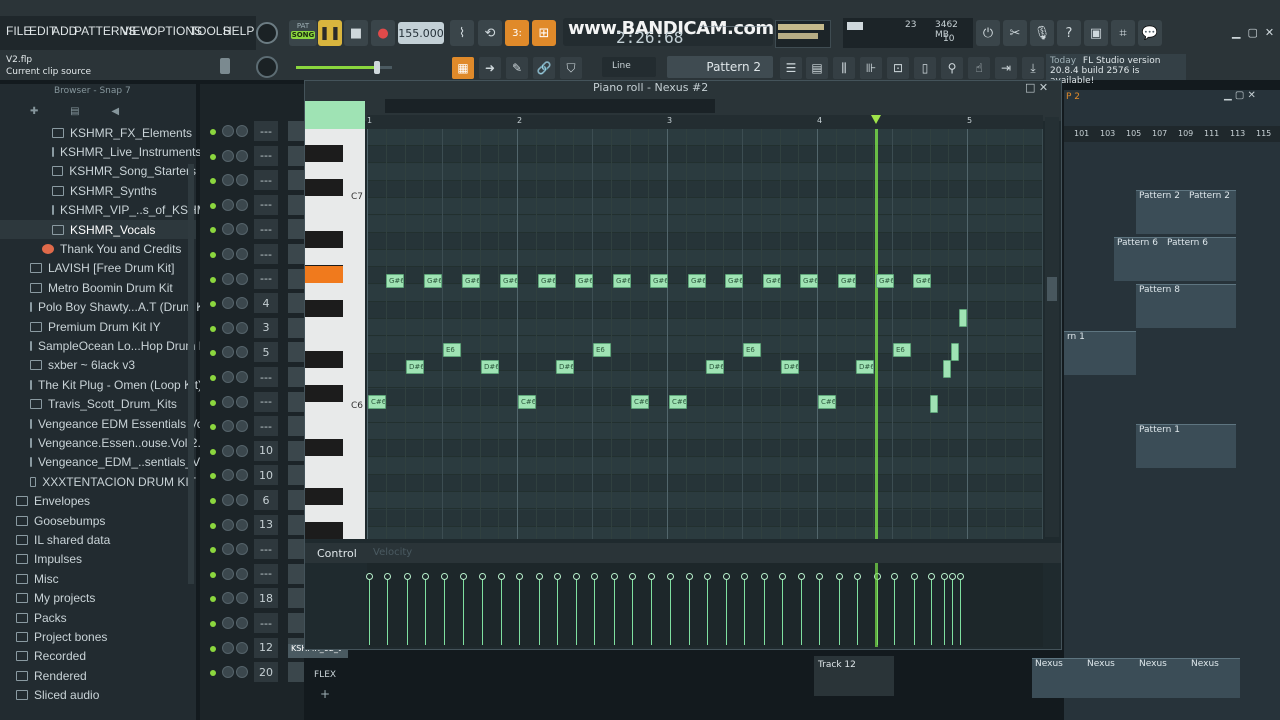 This screenshot has height=720, width=1280. Describe the element at coordinates (817, 68) in the screenshot. I see `channel-rack-icon: ▤` at that location.